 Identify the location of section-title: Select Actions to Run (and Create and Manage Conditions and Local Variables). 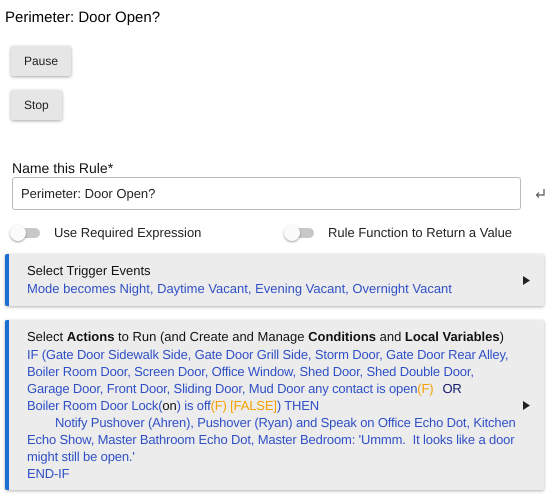
(266, 337).